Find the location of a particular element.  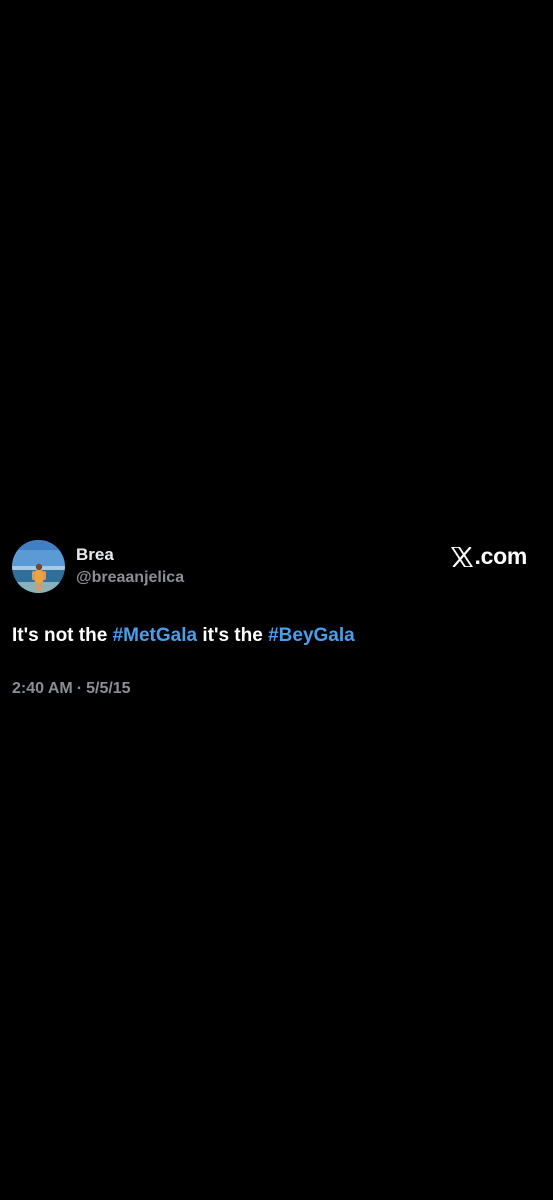

avatar-photo is located at coordinates (38, 566).